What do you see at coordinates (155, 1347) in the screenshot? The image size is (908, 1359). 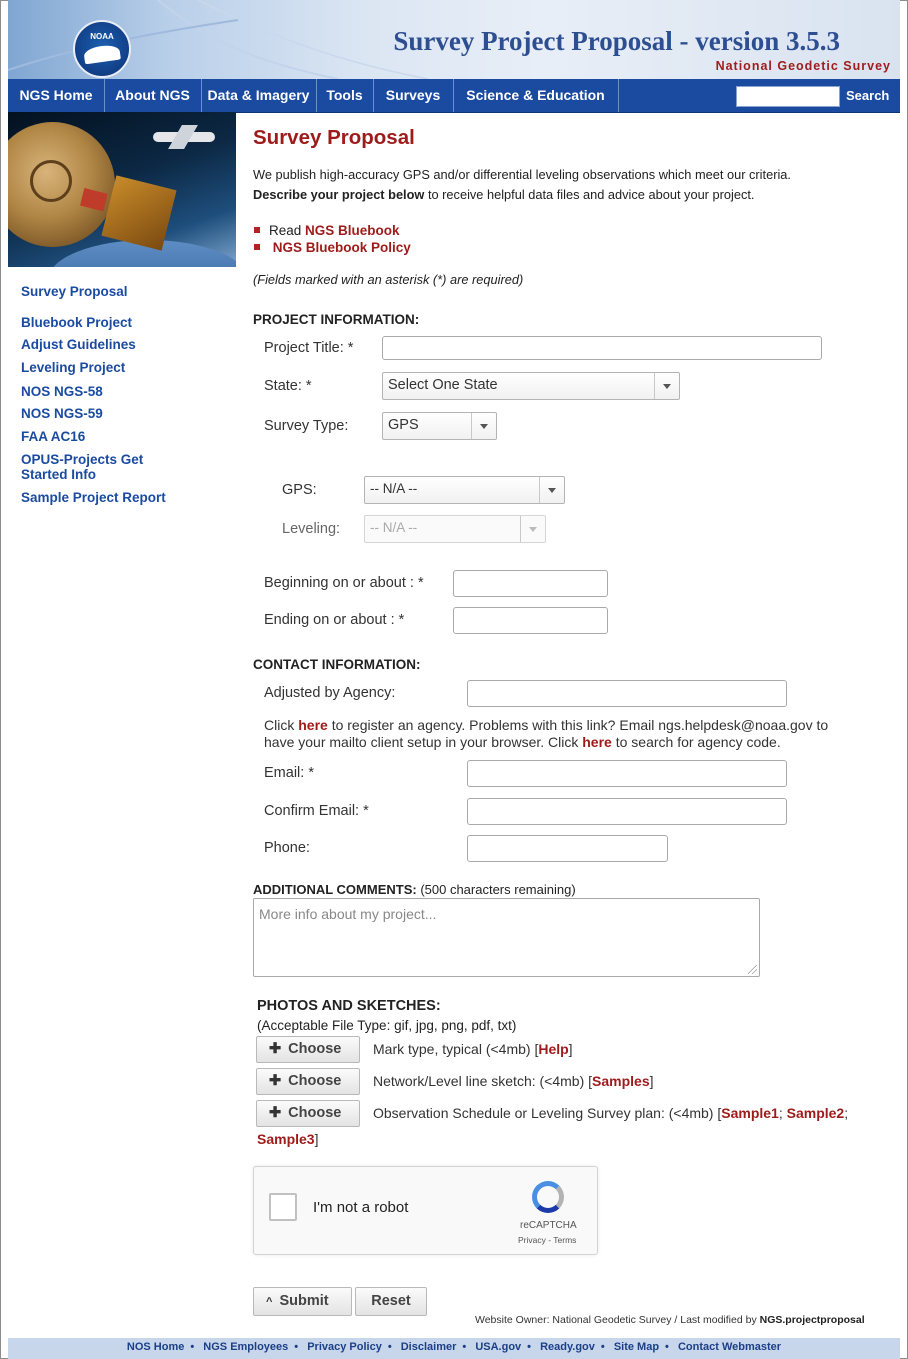 I see `footer-link-nos-home: NOS Home` at bounding box center [155, 1347].